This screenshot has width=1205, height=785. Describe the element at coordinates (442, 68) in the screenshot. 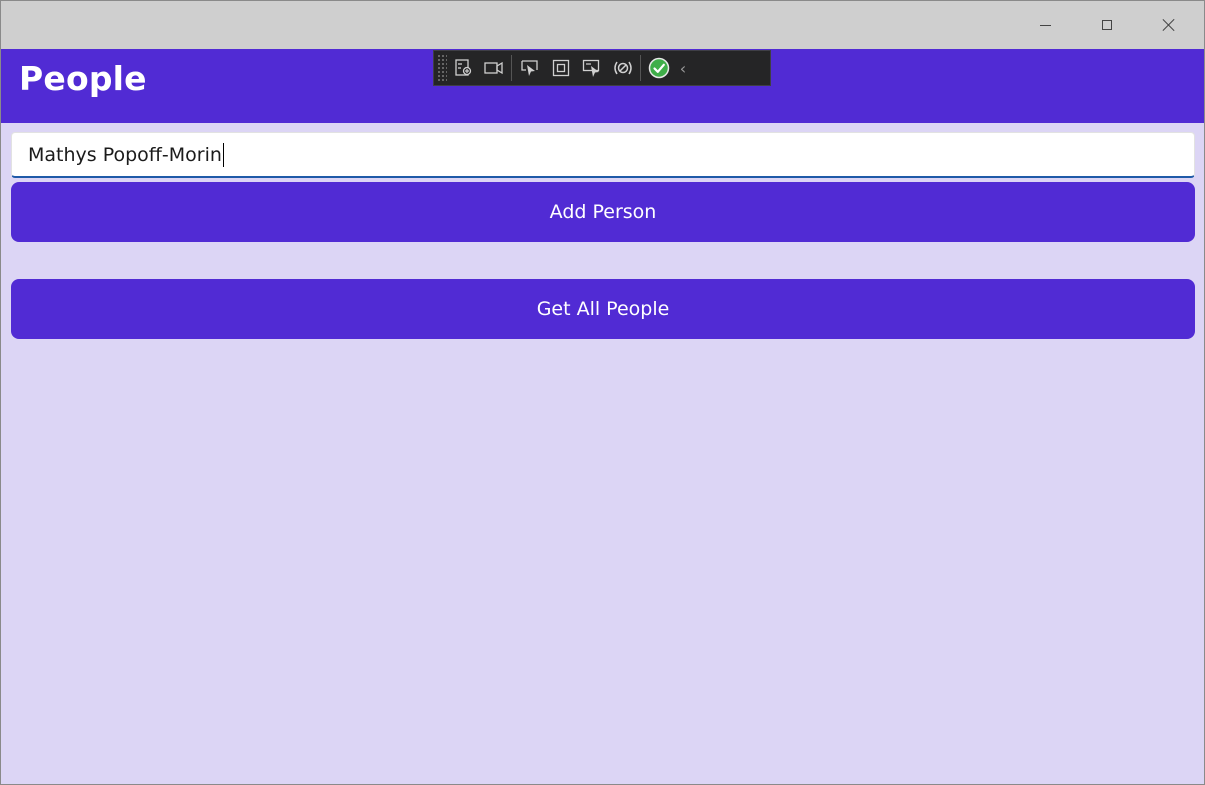

I see `toolbar-grip-handle` at that location.